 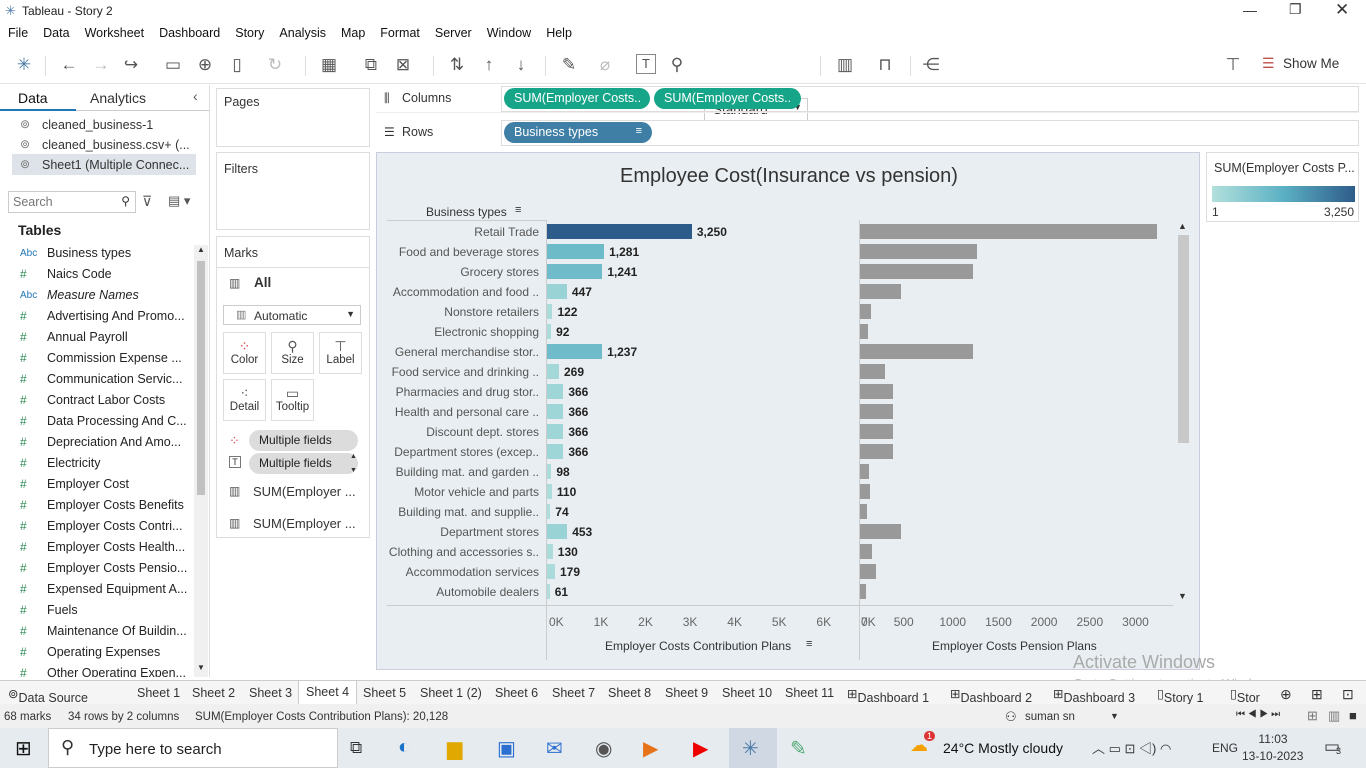 What do you see at coordinates (845, 65) in the screenshot?
I see `show-cards-icon: ▥` at bounding box center [845, 65].